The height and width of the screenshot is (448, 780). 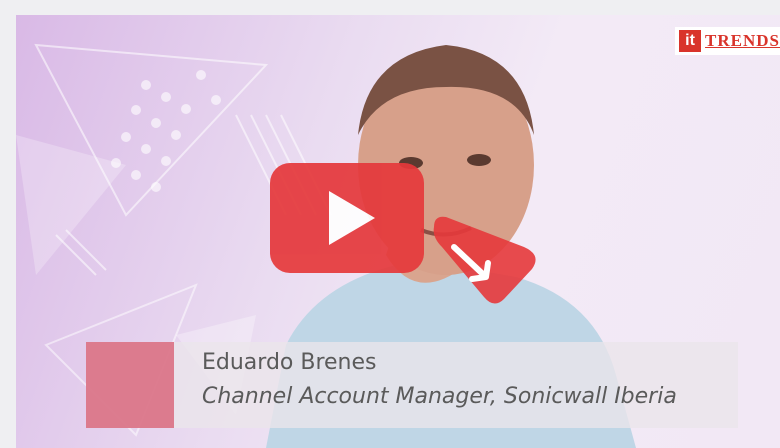 What do you see at coordinates (130, 385) in the screenshot?
I see `caption-accent` at bounding box center [130, 385].